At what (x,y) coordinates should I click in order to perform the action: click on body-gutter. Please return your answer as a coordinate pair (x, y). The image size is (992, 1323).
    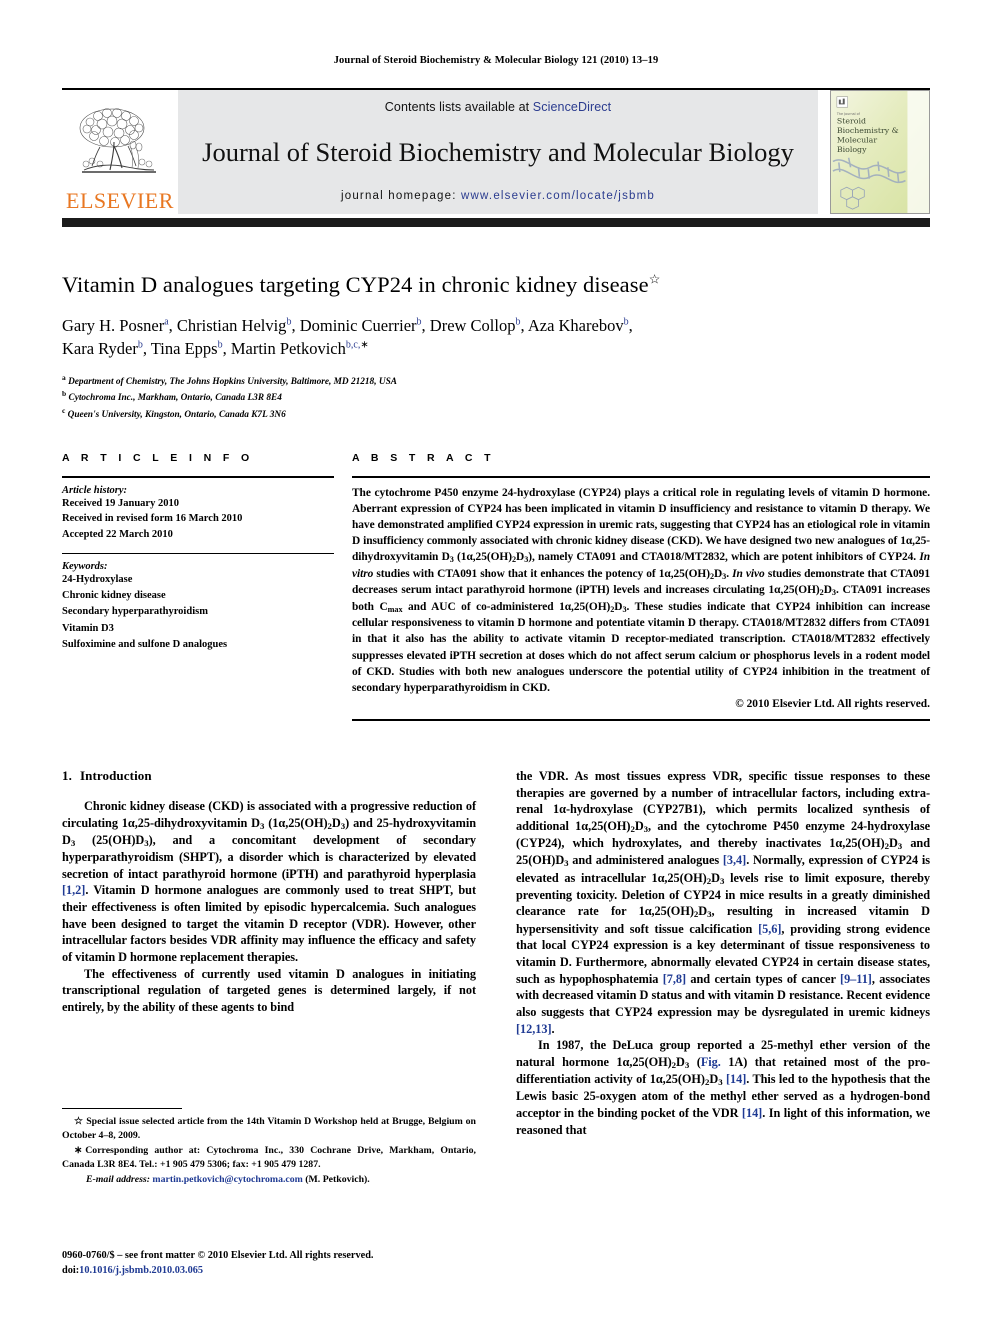
    Looking at the image, I should click on (496, 953).